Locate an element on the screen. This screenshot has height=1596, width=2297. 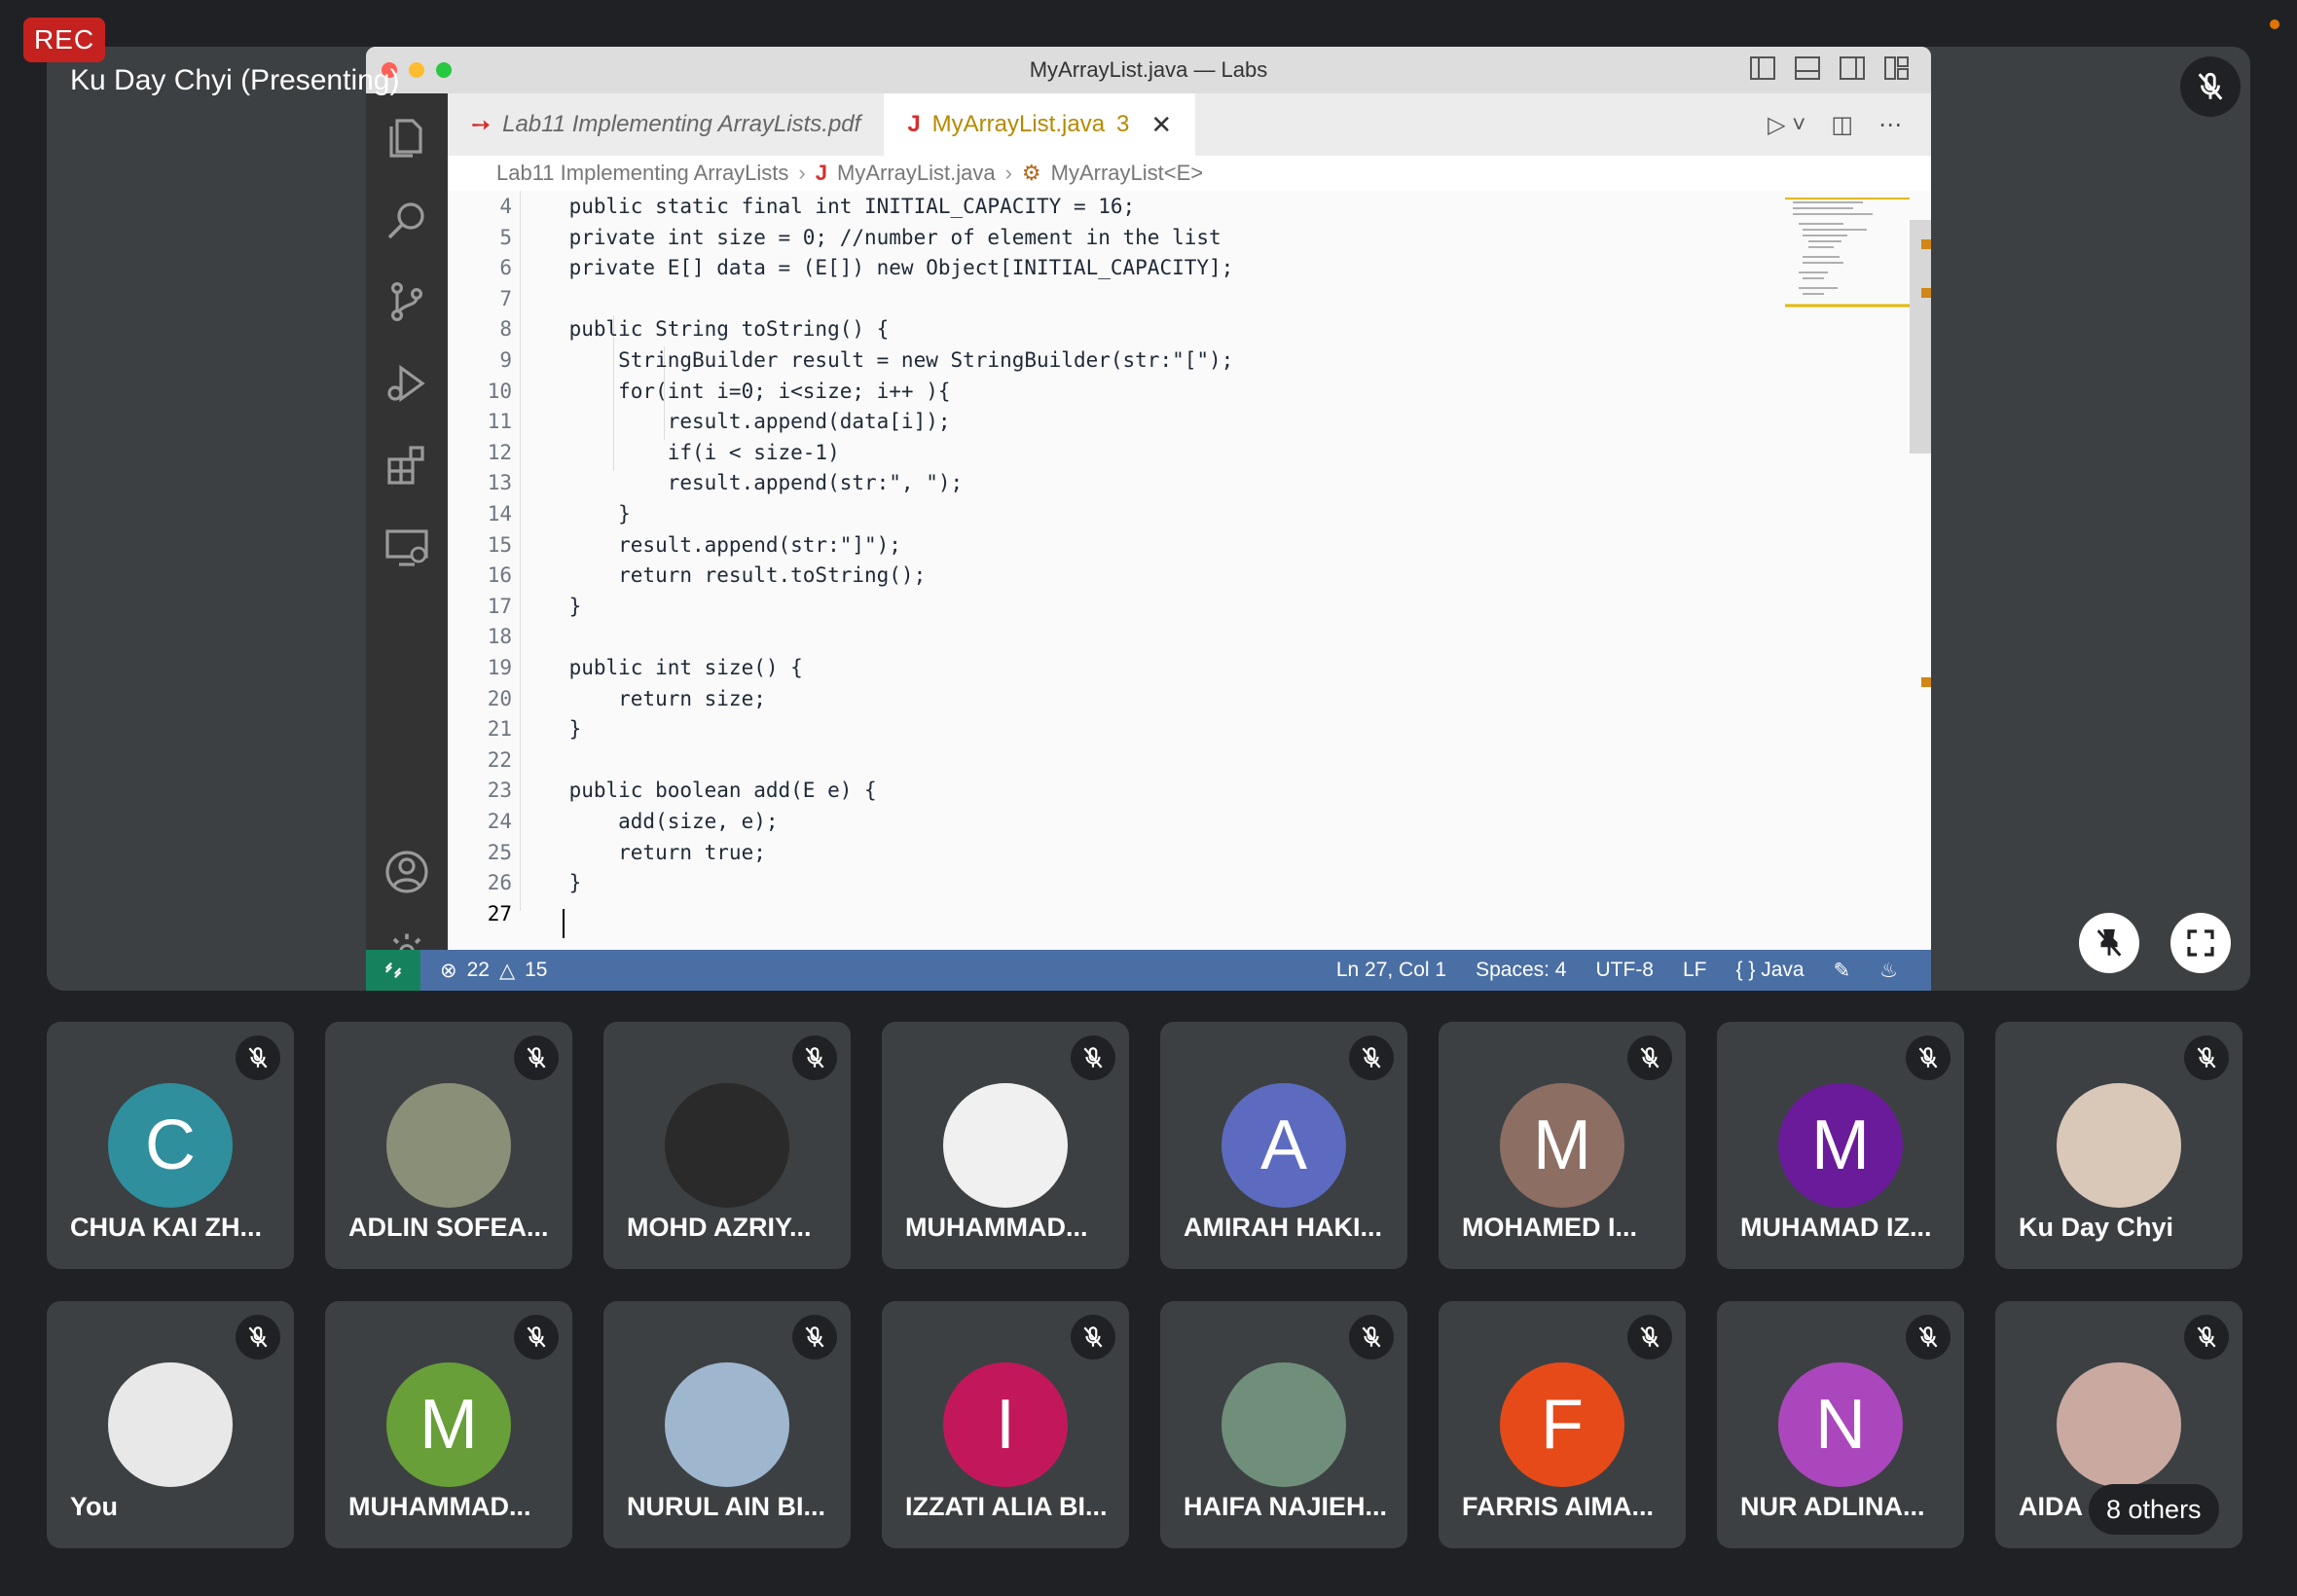
scrollbar-warning-marker is located at coordinates (1926, 244).